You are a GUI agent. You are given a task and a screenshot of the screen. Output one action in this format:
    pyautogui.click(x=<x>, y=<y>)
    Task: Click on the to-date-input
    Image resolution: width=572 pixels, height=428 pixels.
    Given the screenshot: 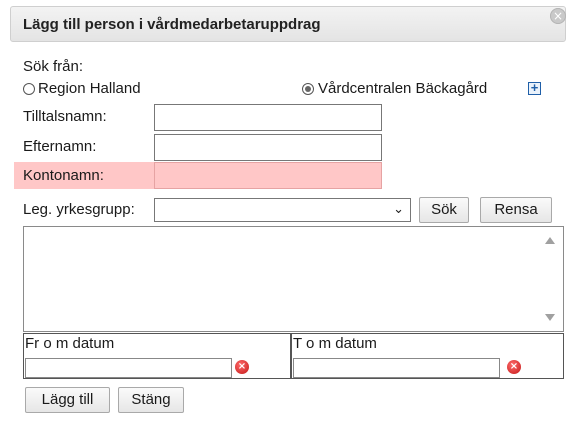 What is the action you would take?
    pyautogui.click(x=396, y=368)
    